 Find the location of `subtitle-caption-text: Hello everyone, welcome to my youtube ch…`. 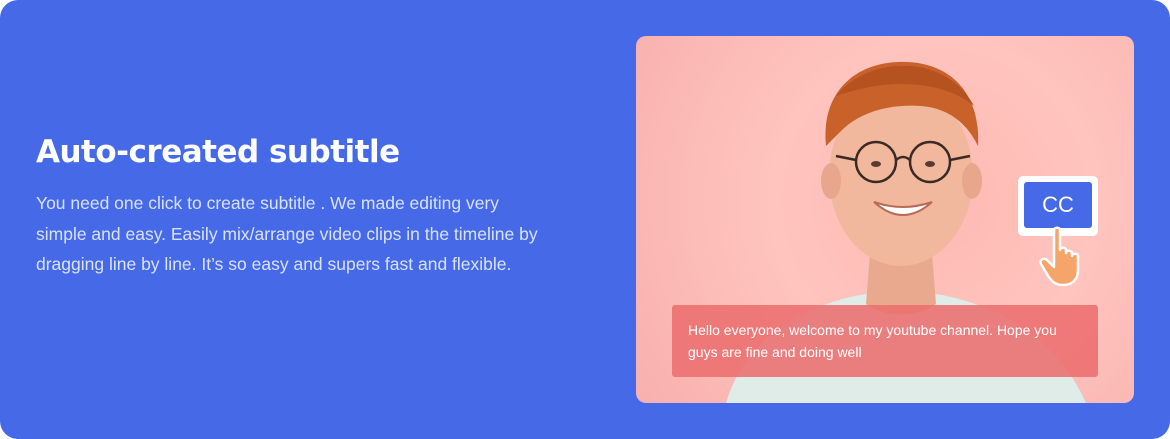

subtitle-caption-text: Hello everyone, welcome to my youtube ch… is located at coordinates (872, 341).